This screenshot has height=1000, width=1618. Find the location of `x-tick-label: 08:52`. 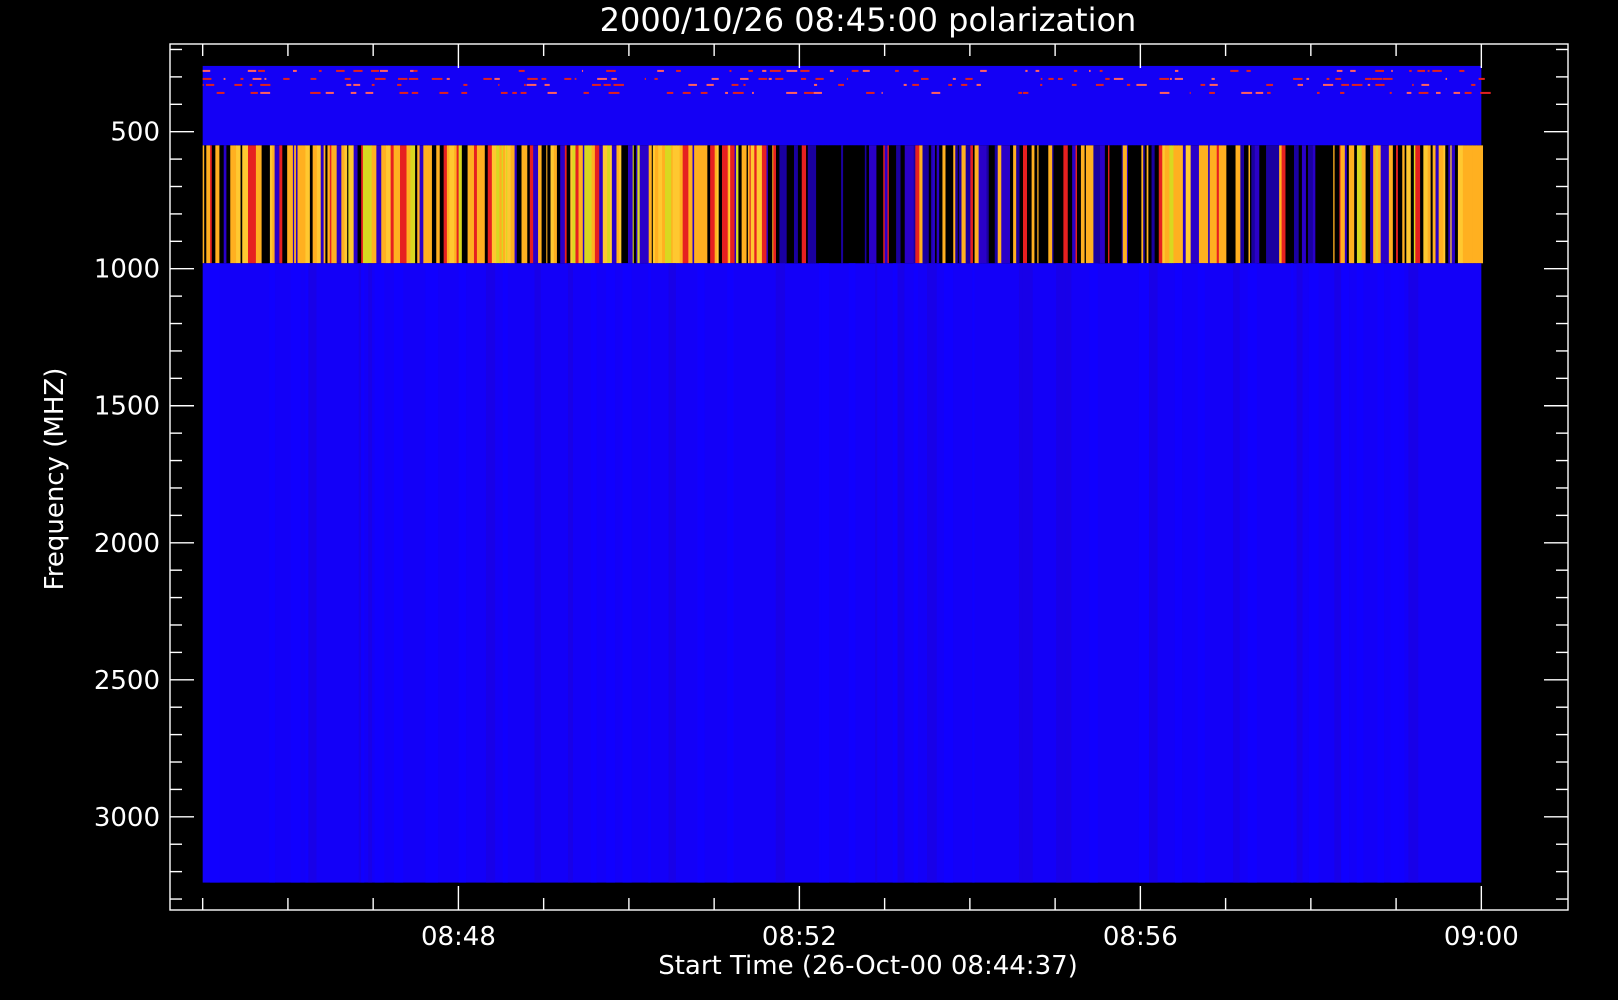

x-tick-label: 08:52 is located at coordinates (799, 937).